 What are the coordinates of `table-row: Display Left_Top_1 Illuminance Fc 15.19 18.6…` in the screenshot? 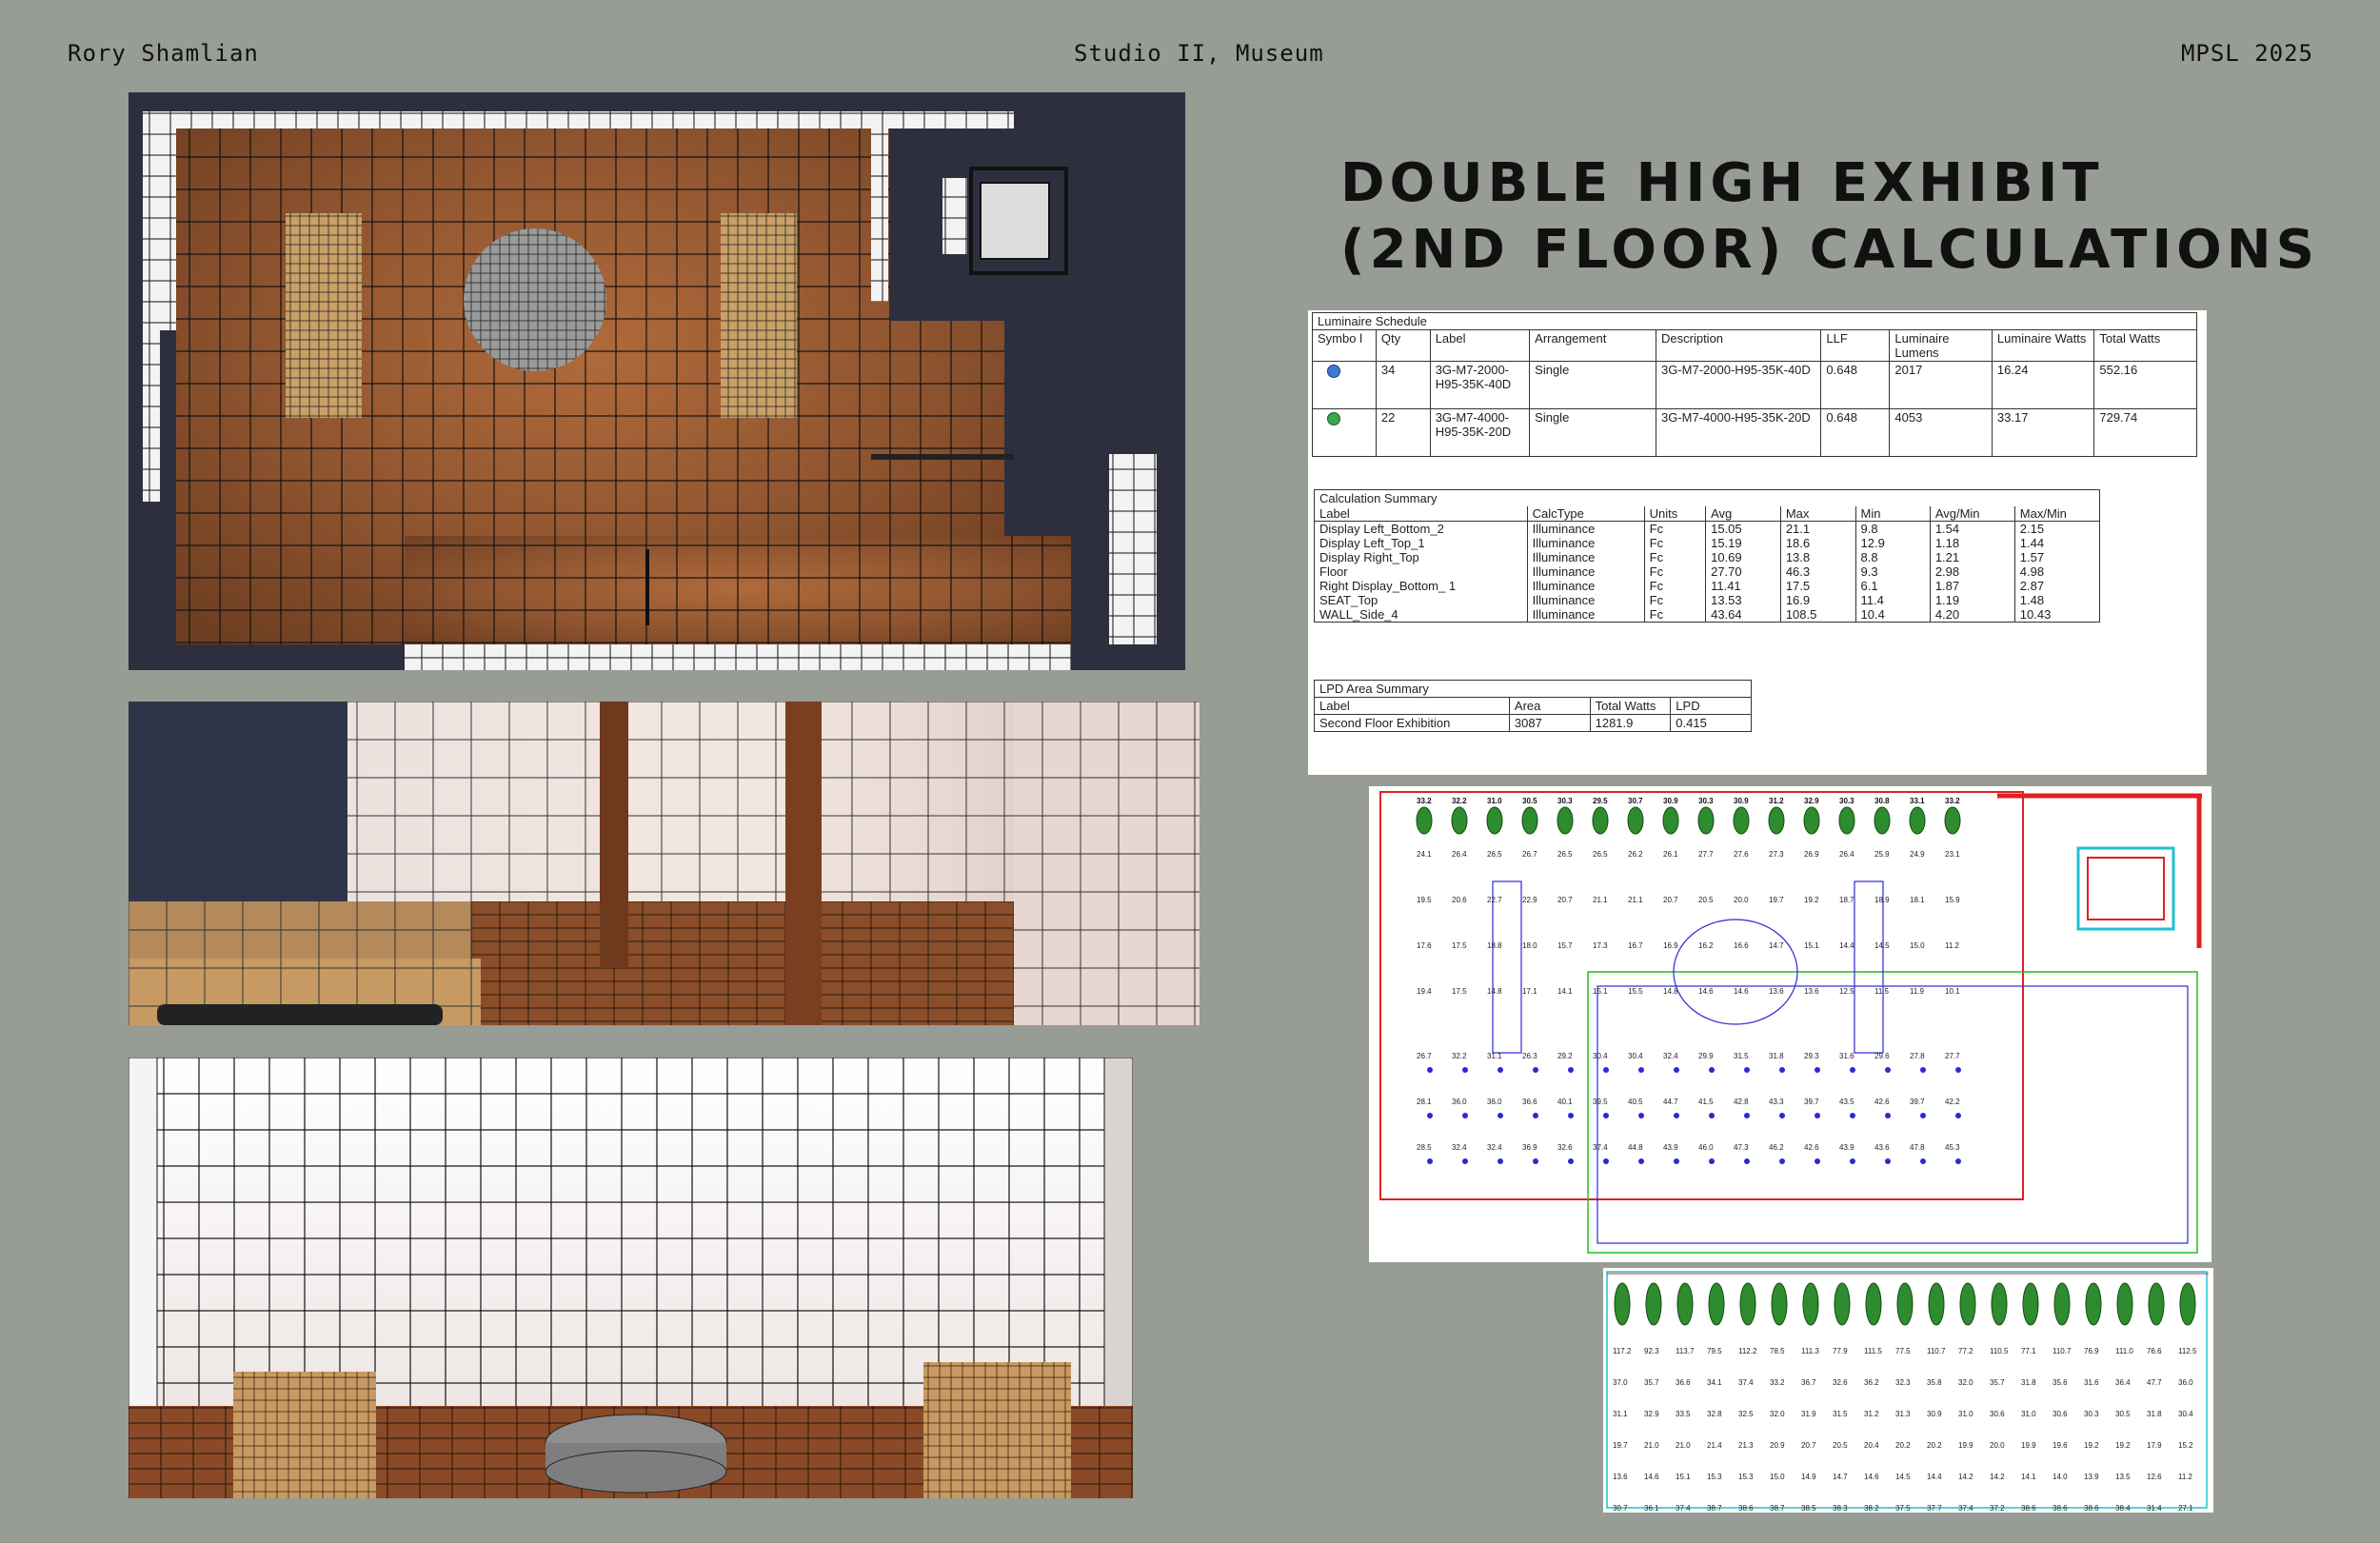 It's located at (1707, 543).